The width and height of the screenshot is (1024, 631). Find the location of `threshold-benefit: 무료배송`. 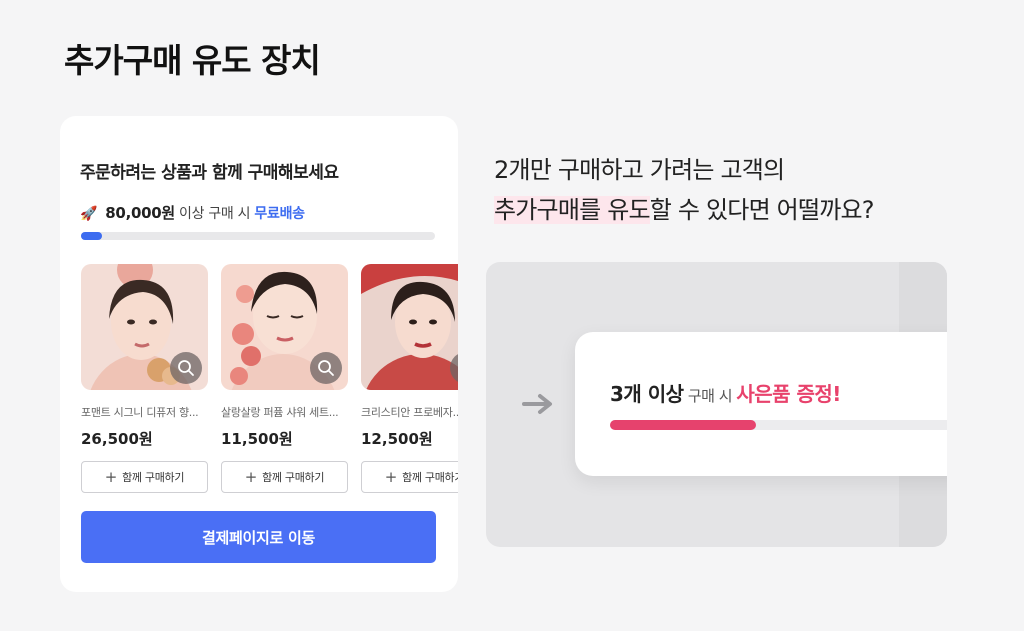

threshold-benefit: 무료배송 is located at coordinates (279, 214).